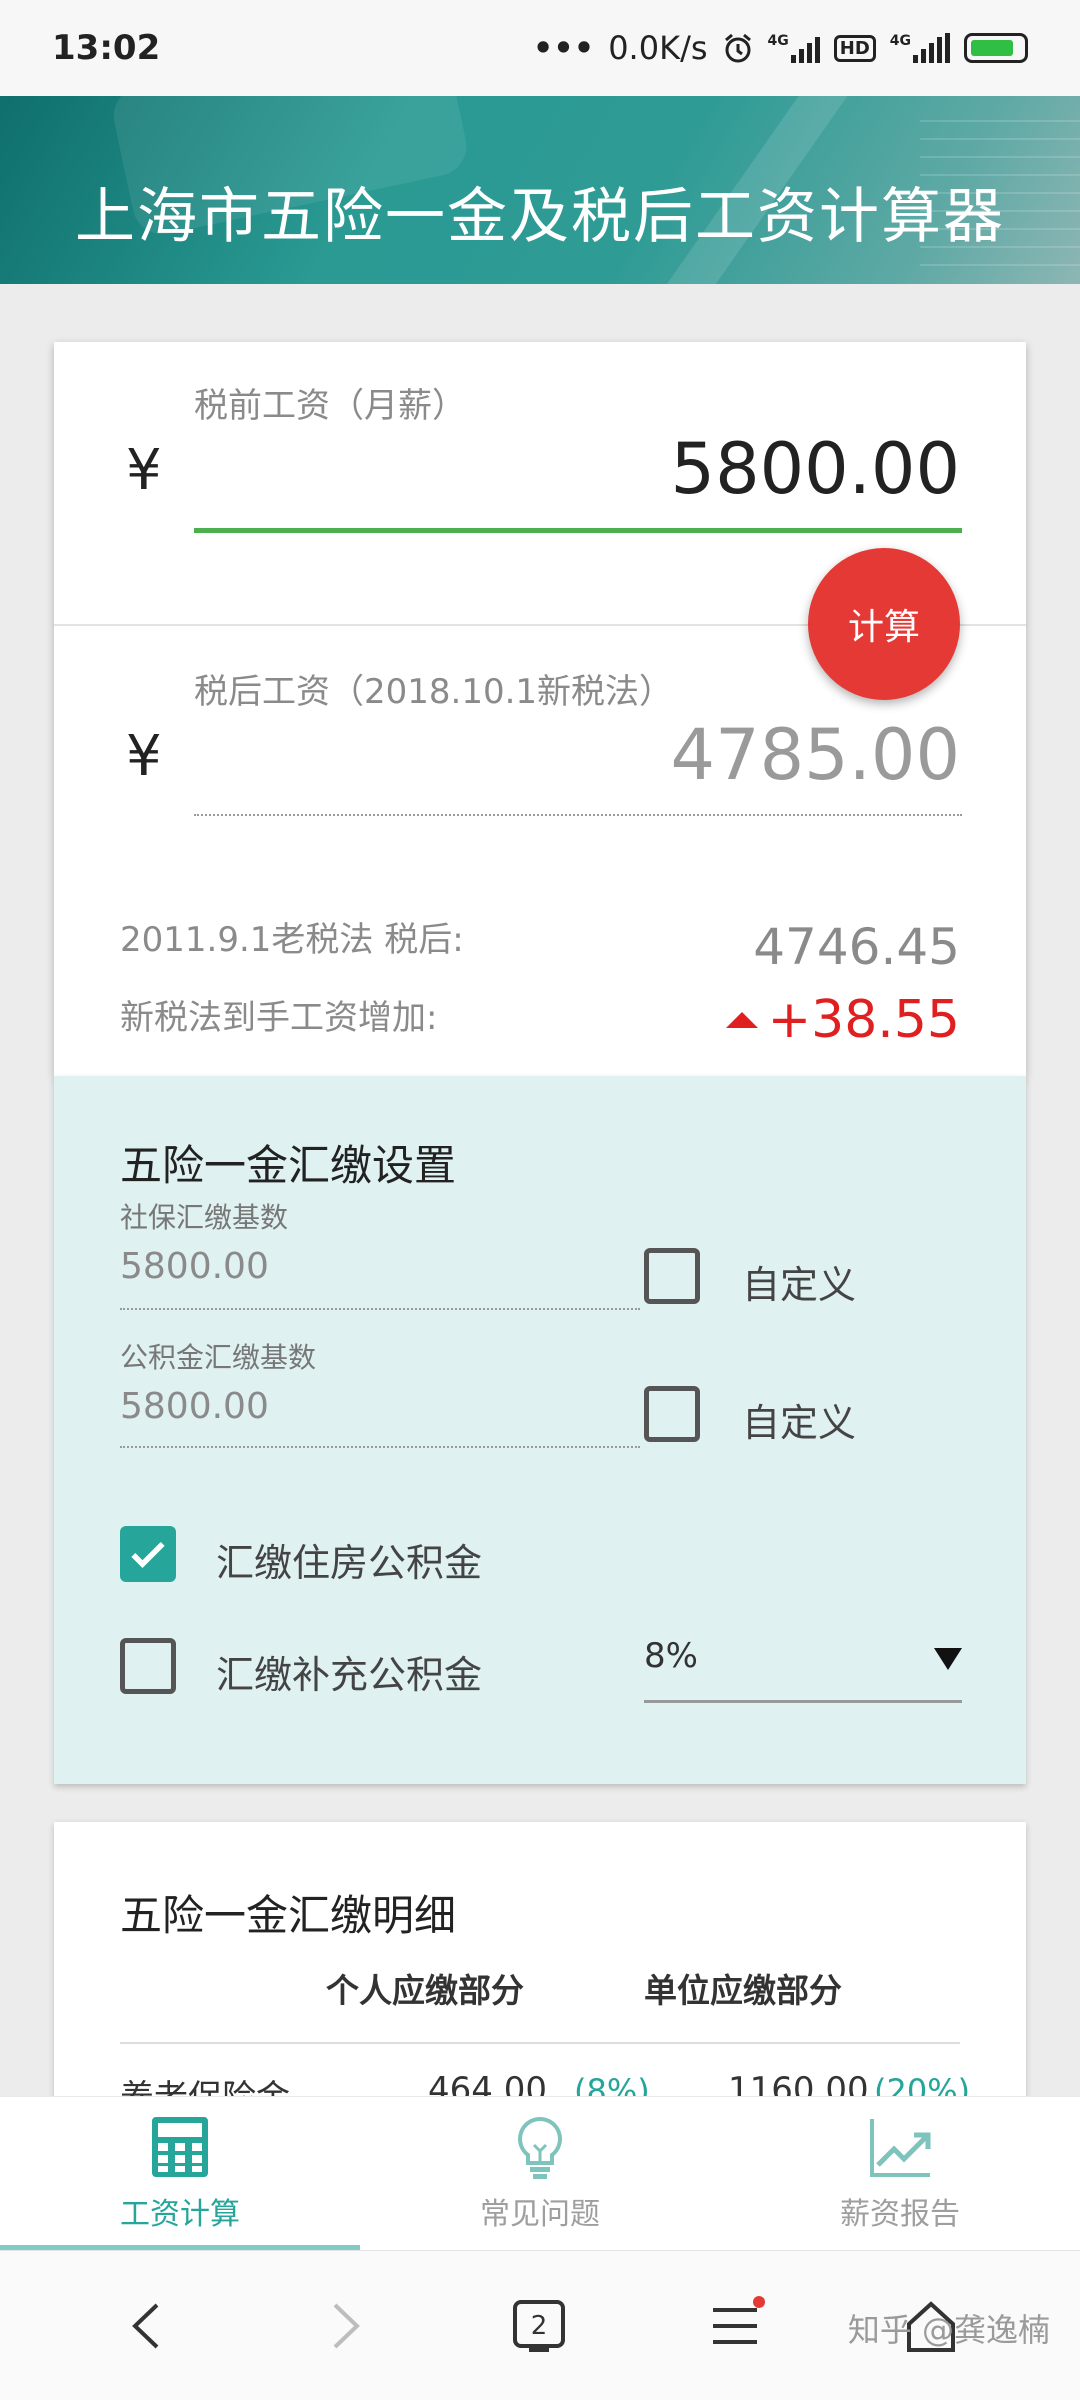  Describe the element at coordinates (996, 48) in the screenshot. I see `battery-icon` at that location.